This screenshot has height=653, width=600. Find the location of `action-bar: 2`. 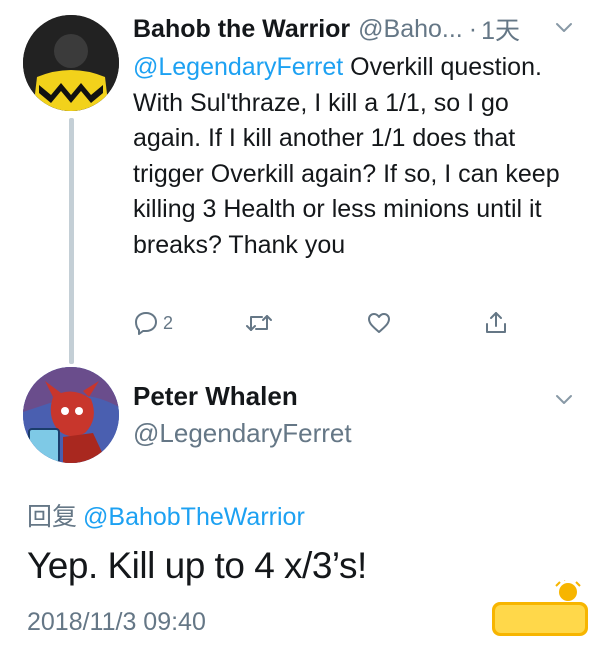

action-bar: 2 is located at coordinates (323, 323).